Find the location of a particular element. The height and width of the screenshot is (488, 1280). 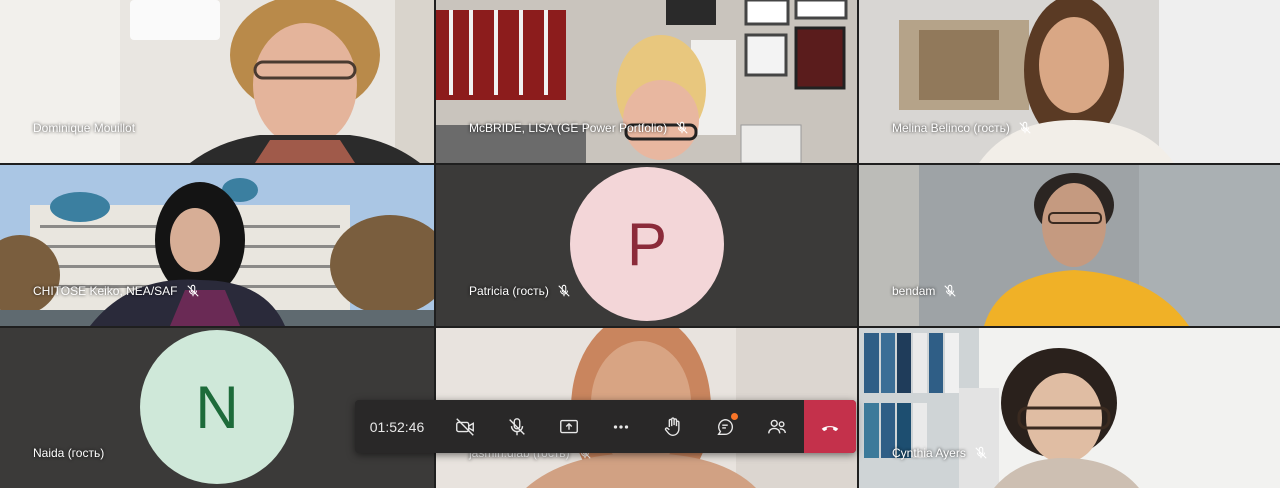

video-tile-dominique: Dominique Mouillot is located at coordinates (217, 81).